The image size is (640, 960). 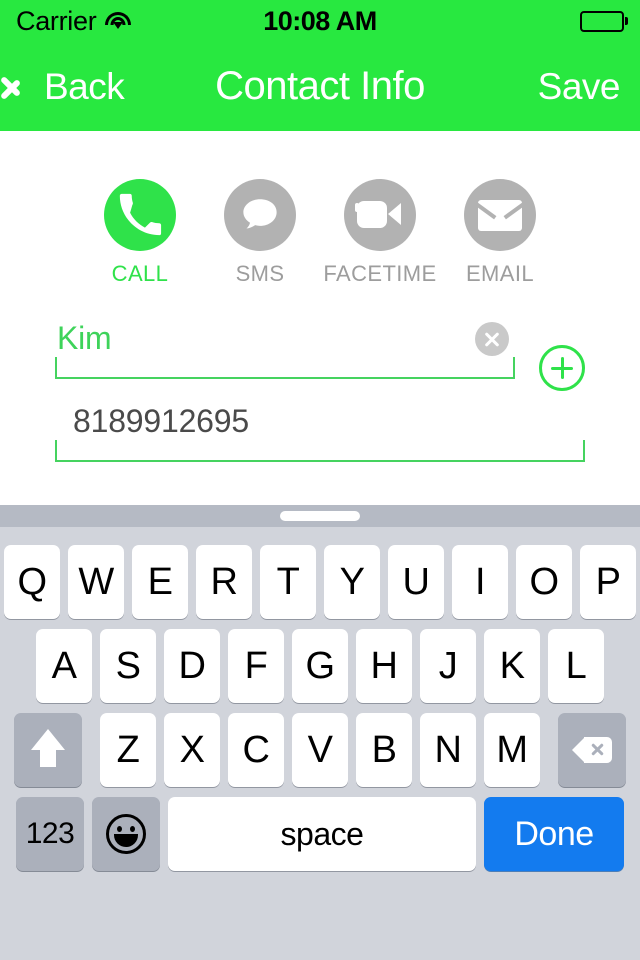 I want to click on name-field-row: Kim, so click(x=320, y=355).